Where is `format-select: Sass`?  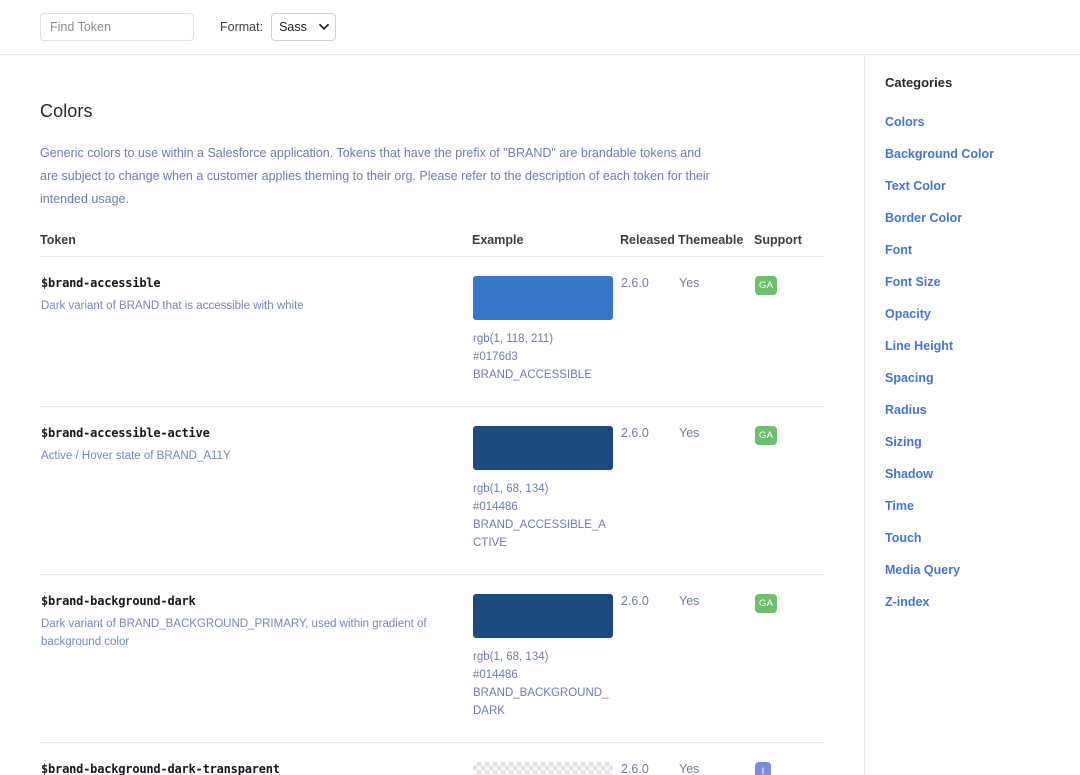
format-select: Sass is located at coordinates (304, 27).